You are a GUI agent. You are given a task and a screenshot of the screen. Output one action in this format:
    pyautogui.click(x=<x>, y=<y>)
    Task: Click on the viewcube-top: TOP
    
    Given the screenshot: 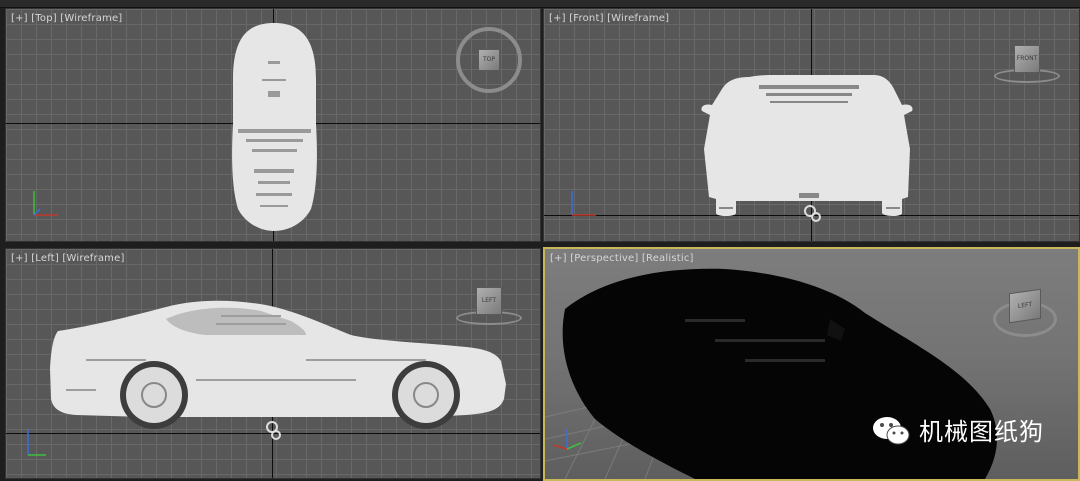 What is the action you would take?
    pyautogui.click(x=489, y=60)
    